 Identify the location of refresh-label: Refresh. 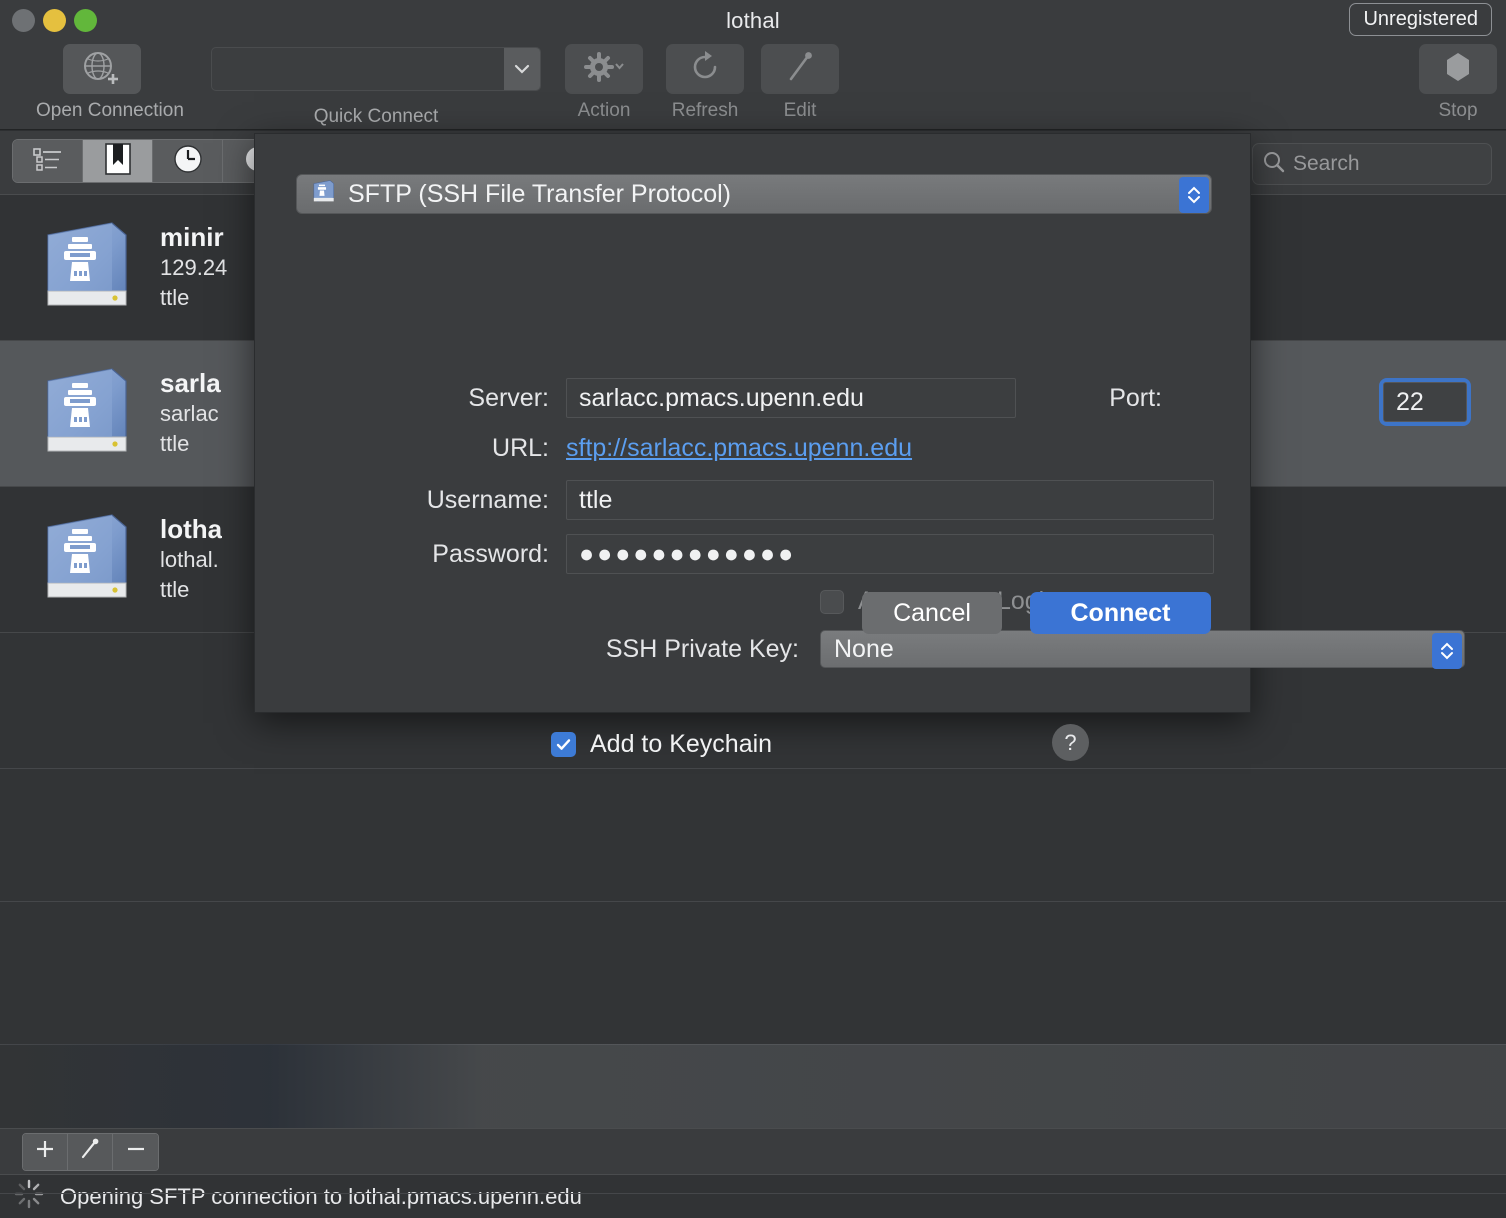
(705, 110).